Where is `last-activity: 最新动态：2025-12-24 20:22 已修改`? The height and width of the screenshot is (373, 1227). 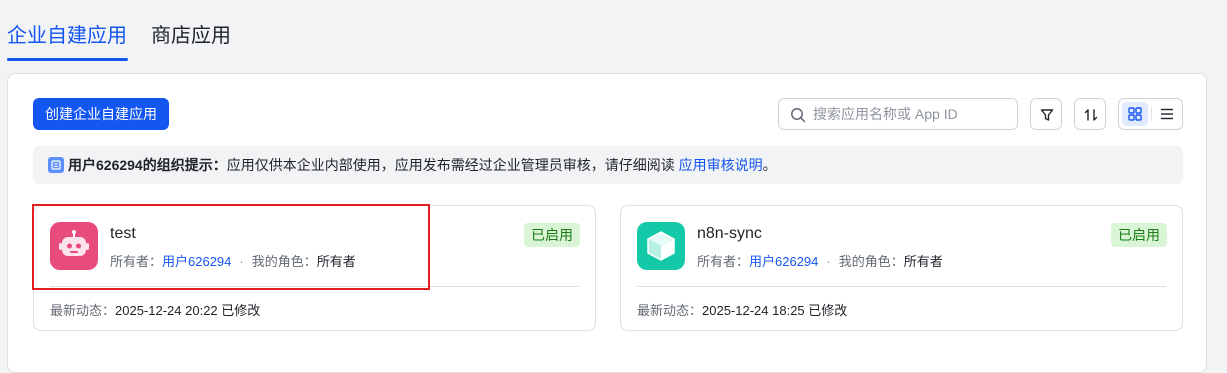 last-activity: 最新动态：2025-12-24 20:22 已修改 is located at coordinates (155, 309).